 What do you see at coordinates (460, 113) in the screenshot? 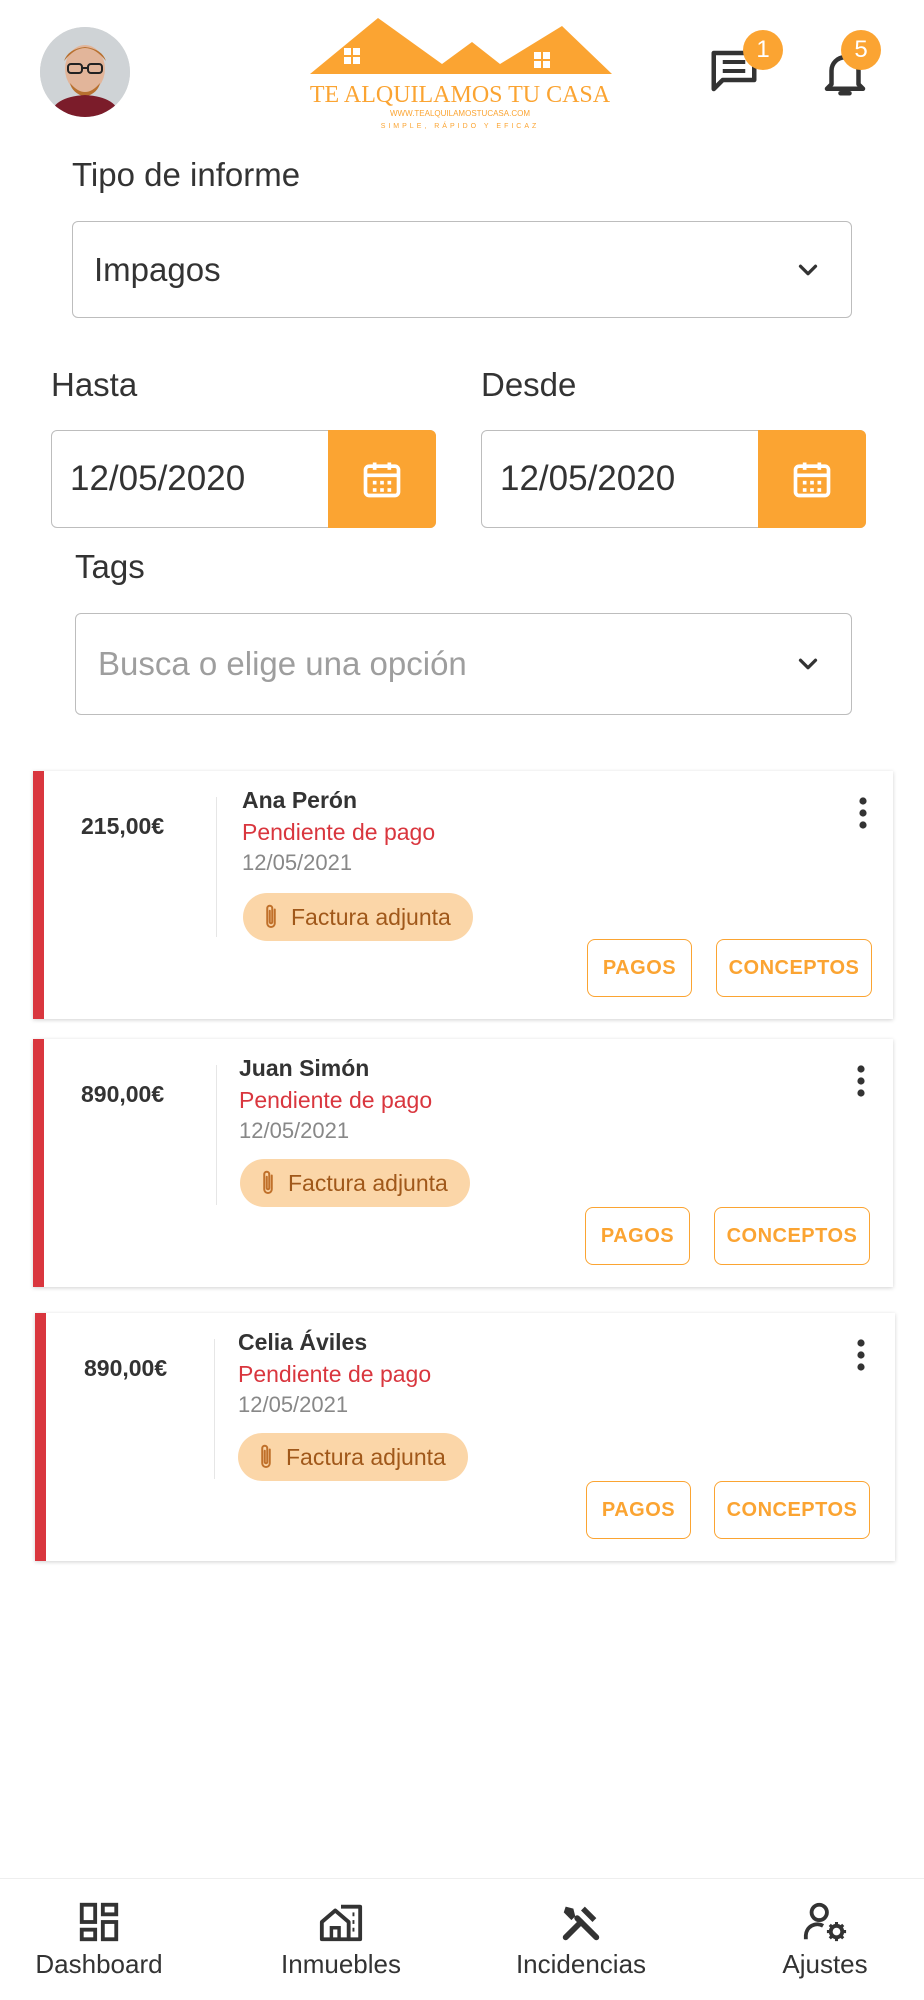
I see `logo-url: WWW.TEALQUILAMOSTUCASA.COM` at bounding box center [460, 113].